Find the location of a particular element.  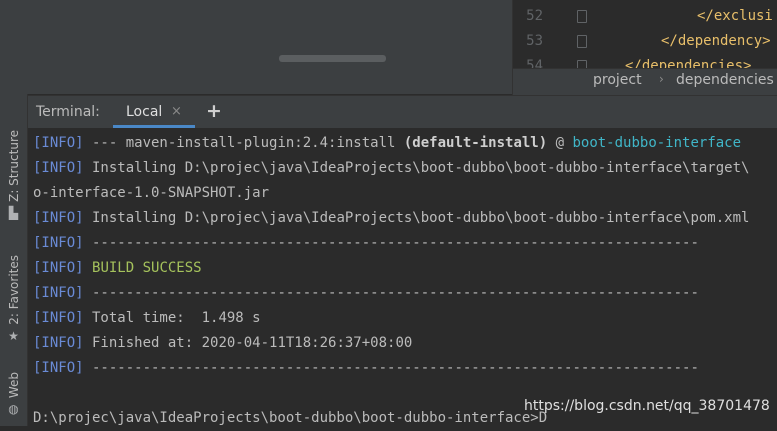

line-number: 53 is located at coordinates (534, 41).